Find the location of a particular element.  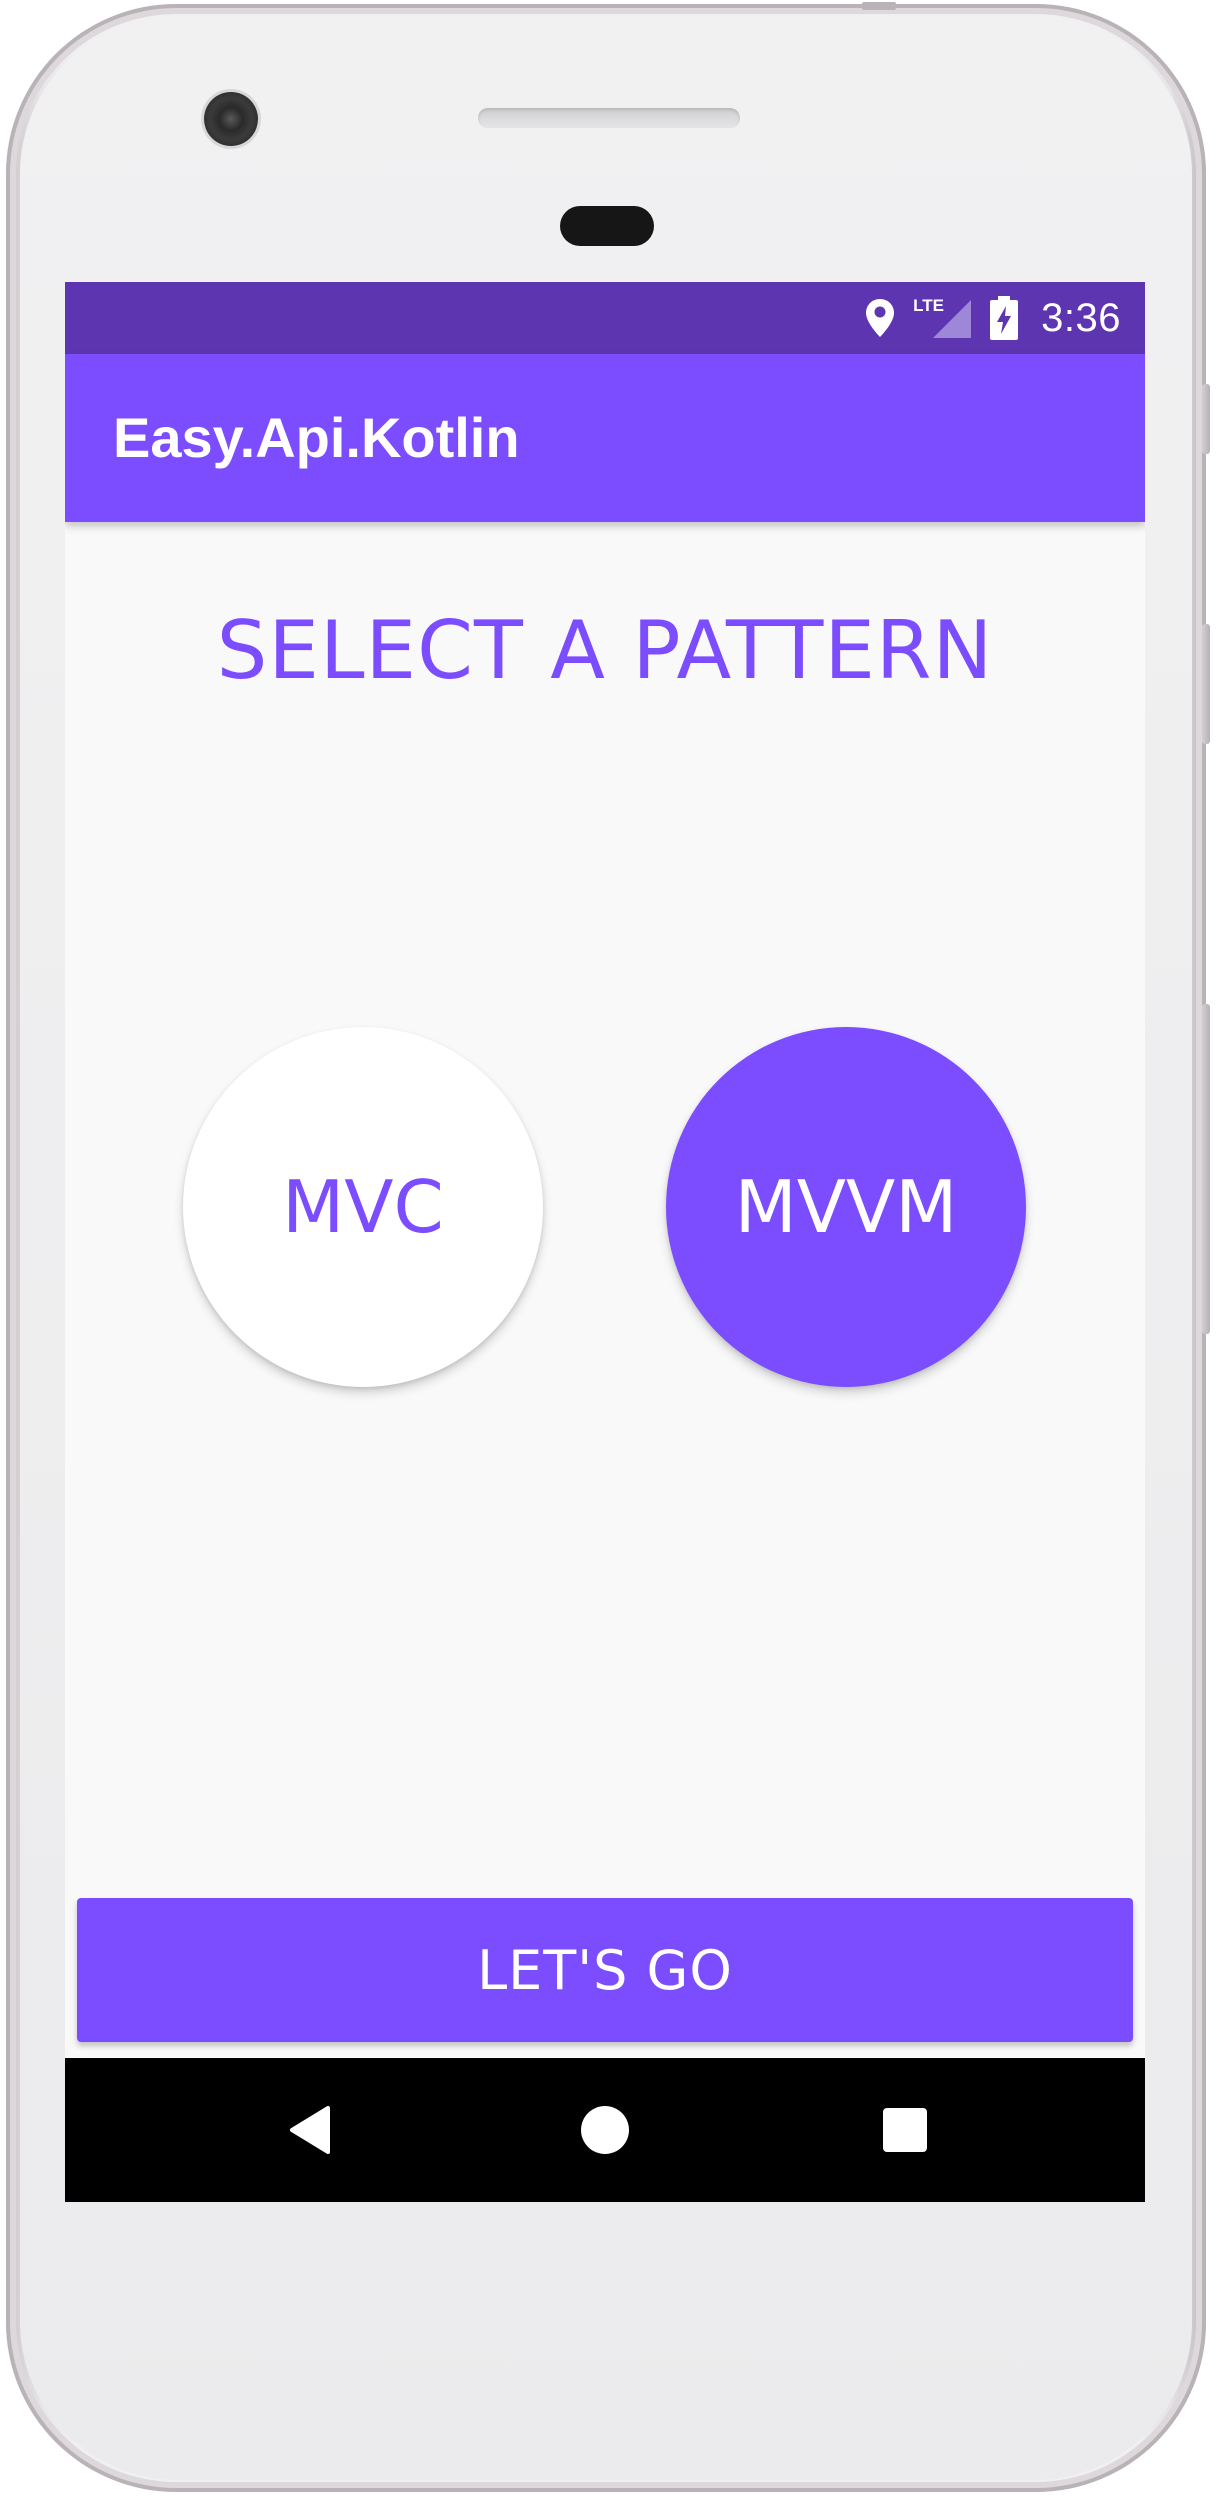

device-side-button is located at coordinates (1206, 419).